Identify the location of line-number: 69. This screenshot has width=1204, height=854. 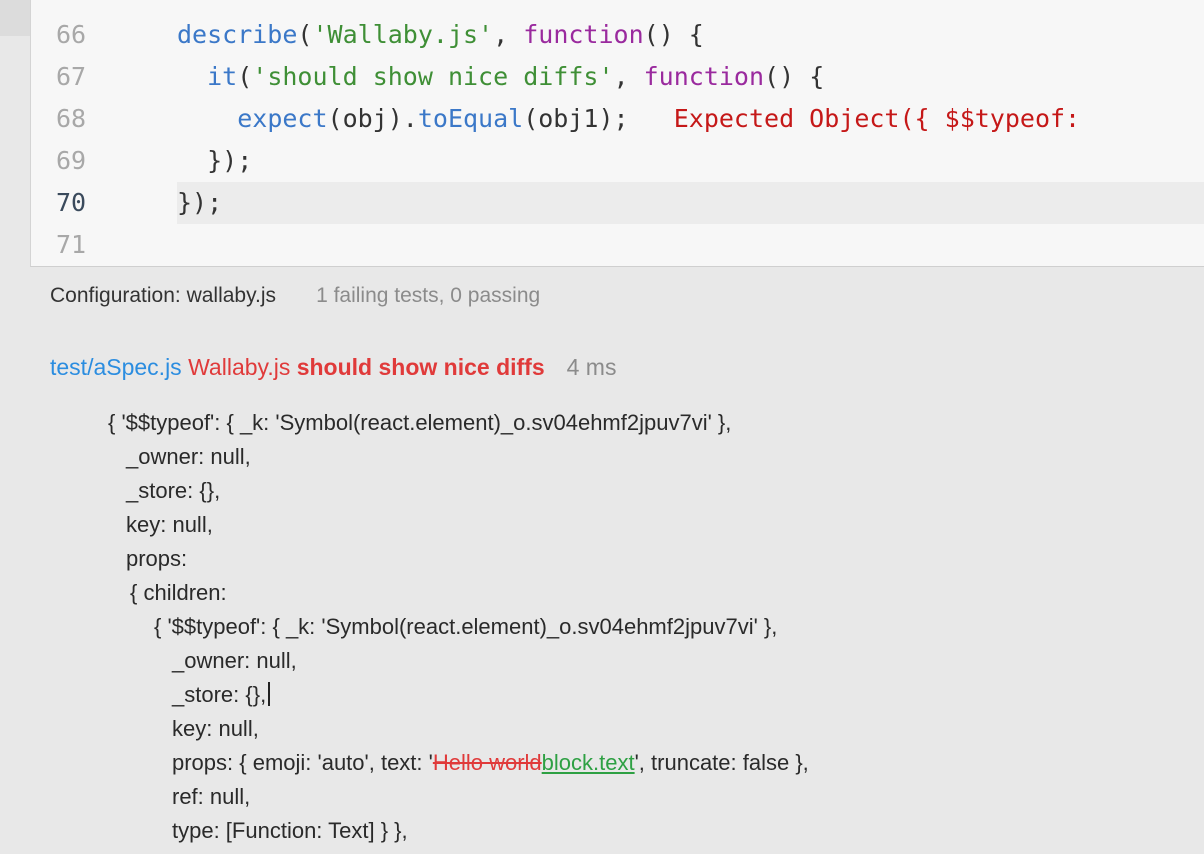
(71, 160).